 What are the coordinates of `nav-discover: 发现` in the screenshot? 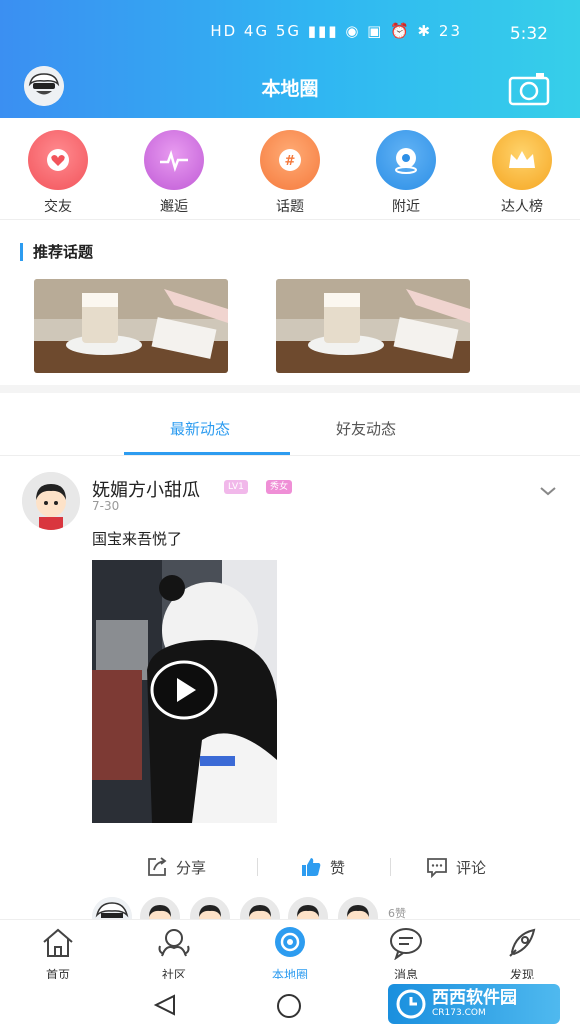 It's located at (522, 954).